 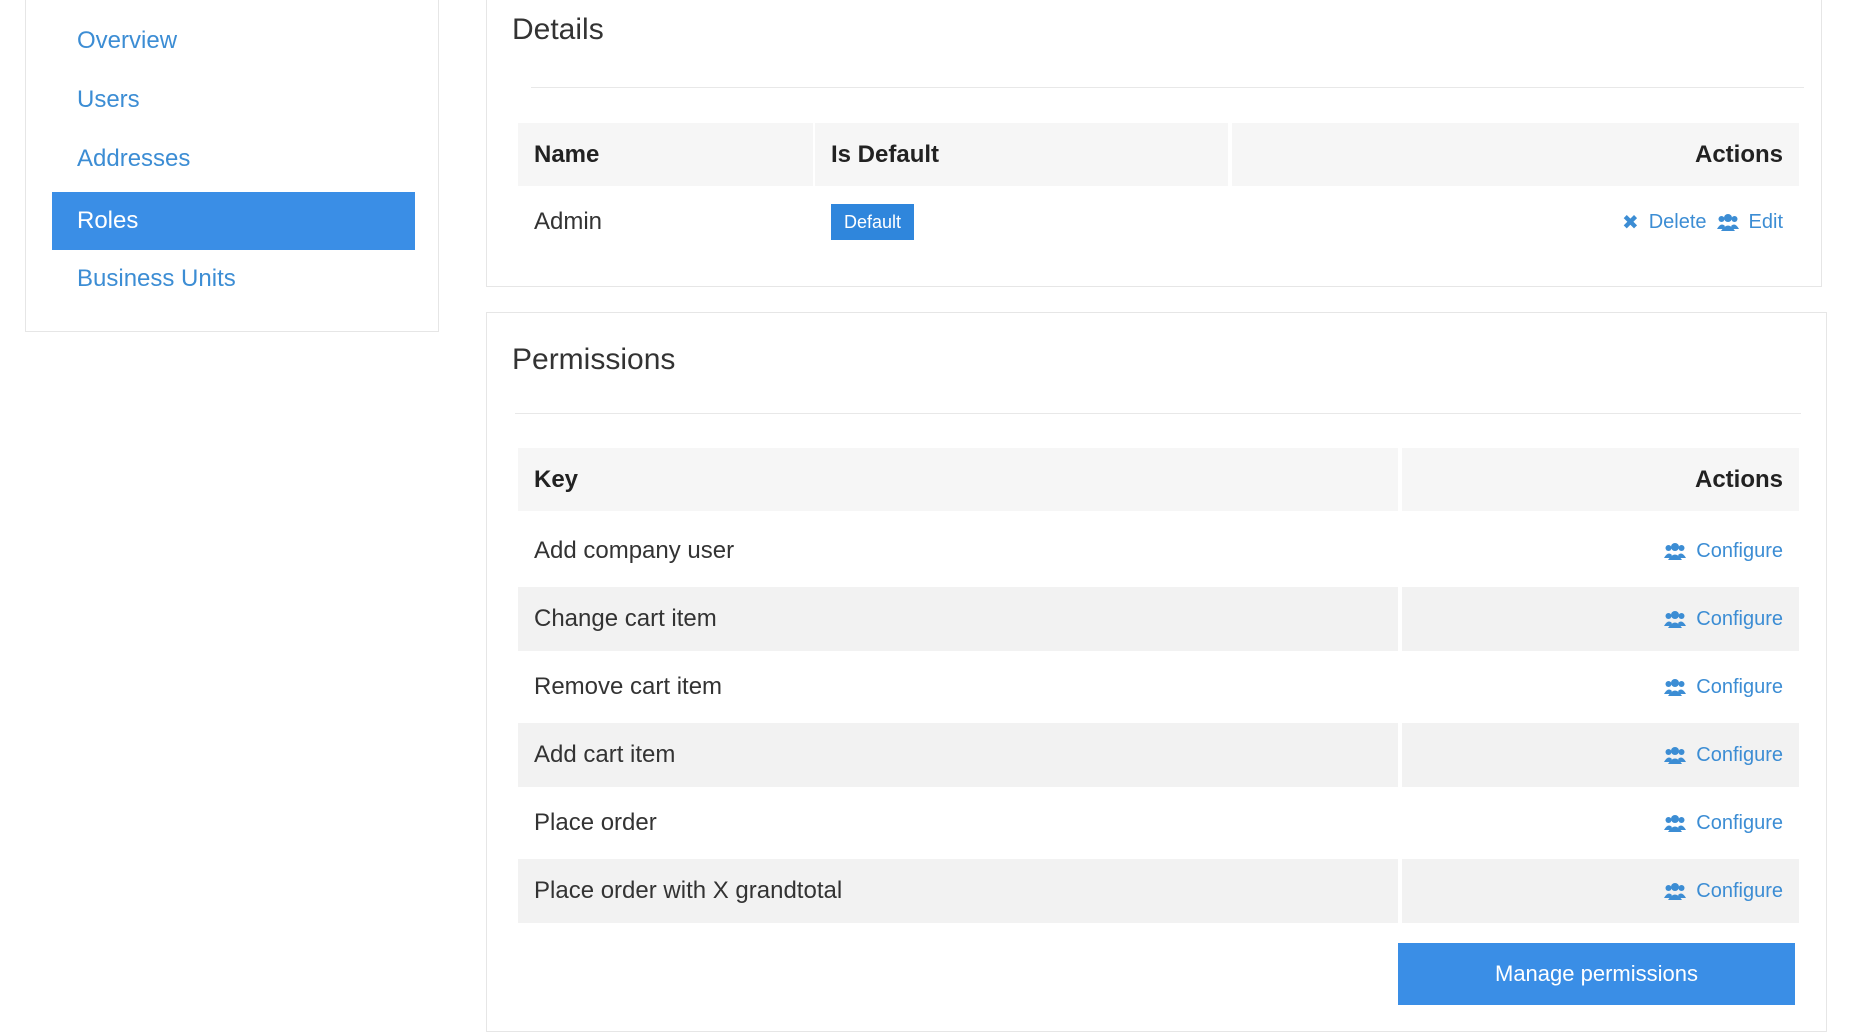 What do you see at coordinates (688, 890) in the screenshot?
I see `permission-key: Place order with X grandtotal` at bounding box center [688, 890].